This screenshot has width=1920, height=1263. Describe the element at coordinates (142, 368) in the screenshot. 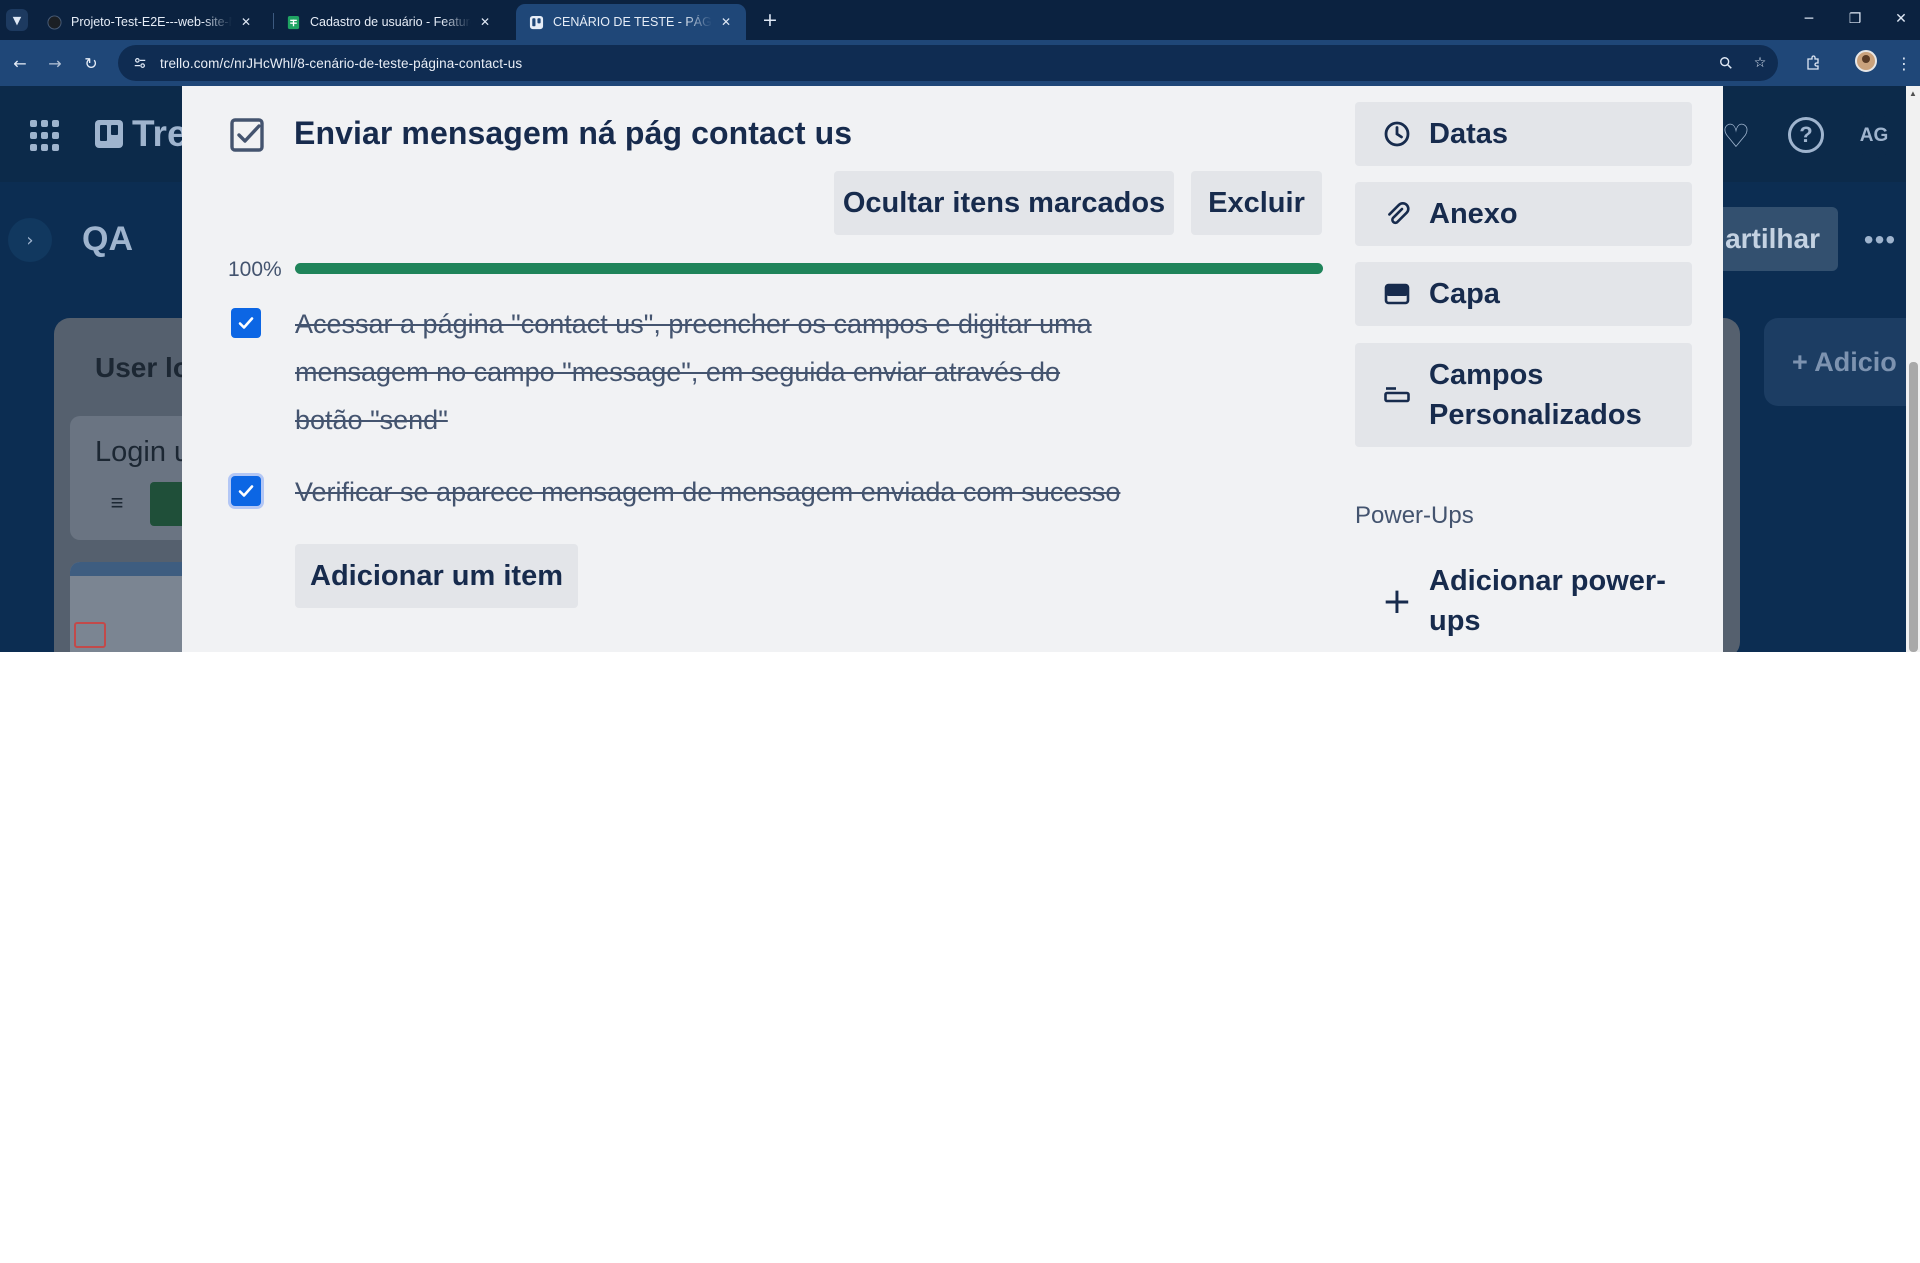

I see `list-title: User lo` at that location.